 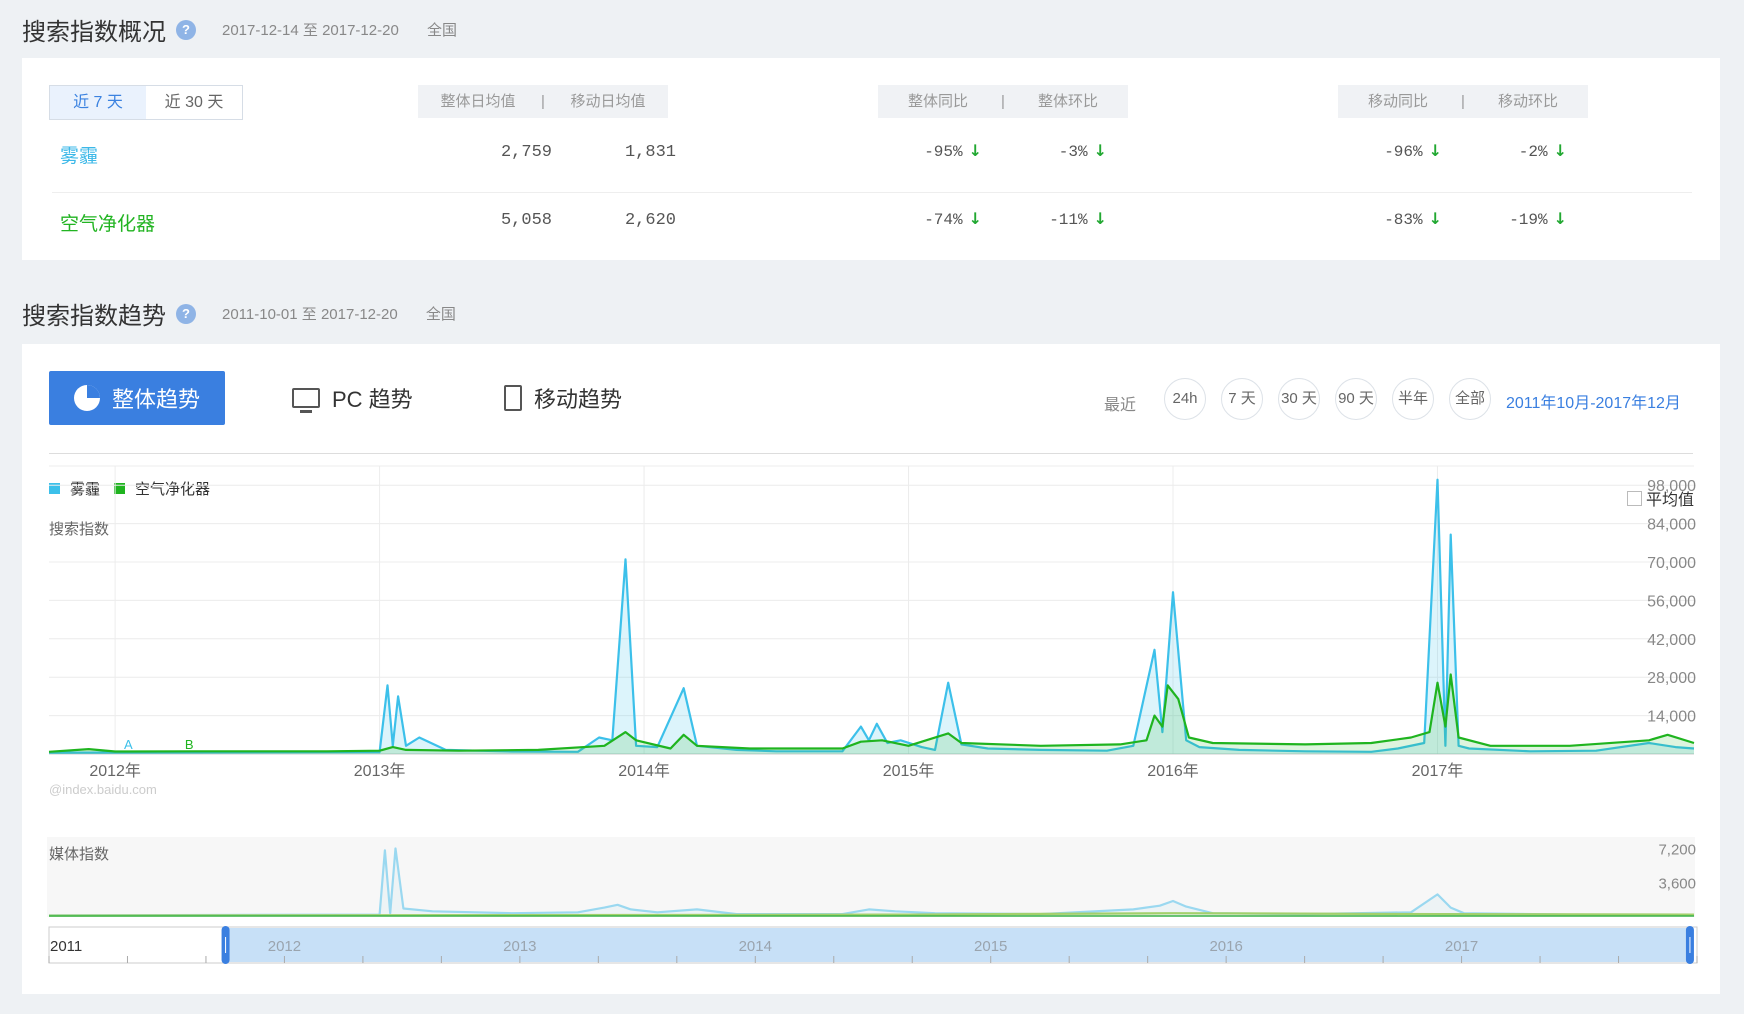 I want to click on mobile-mom-value: -19%, so click(x=1528, y=220).